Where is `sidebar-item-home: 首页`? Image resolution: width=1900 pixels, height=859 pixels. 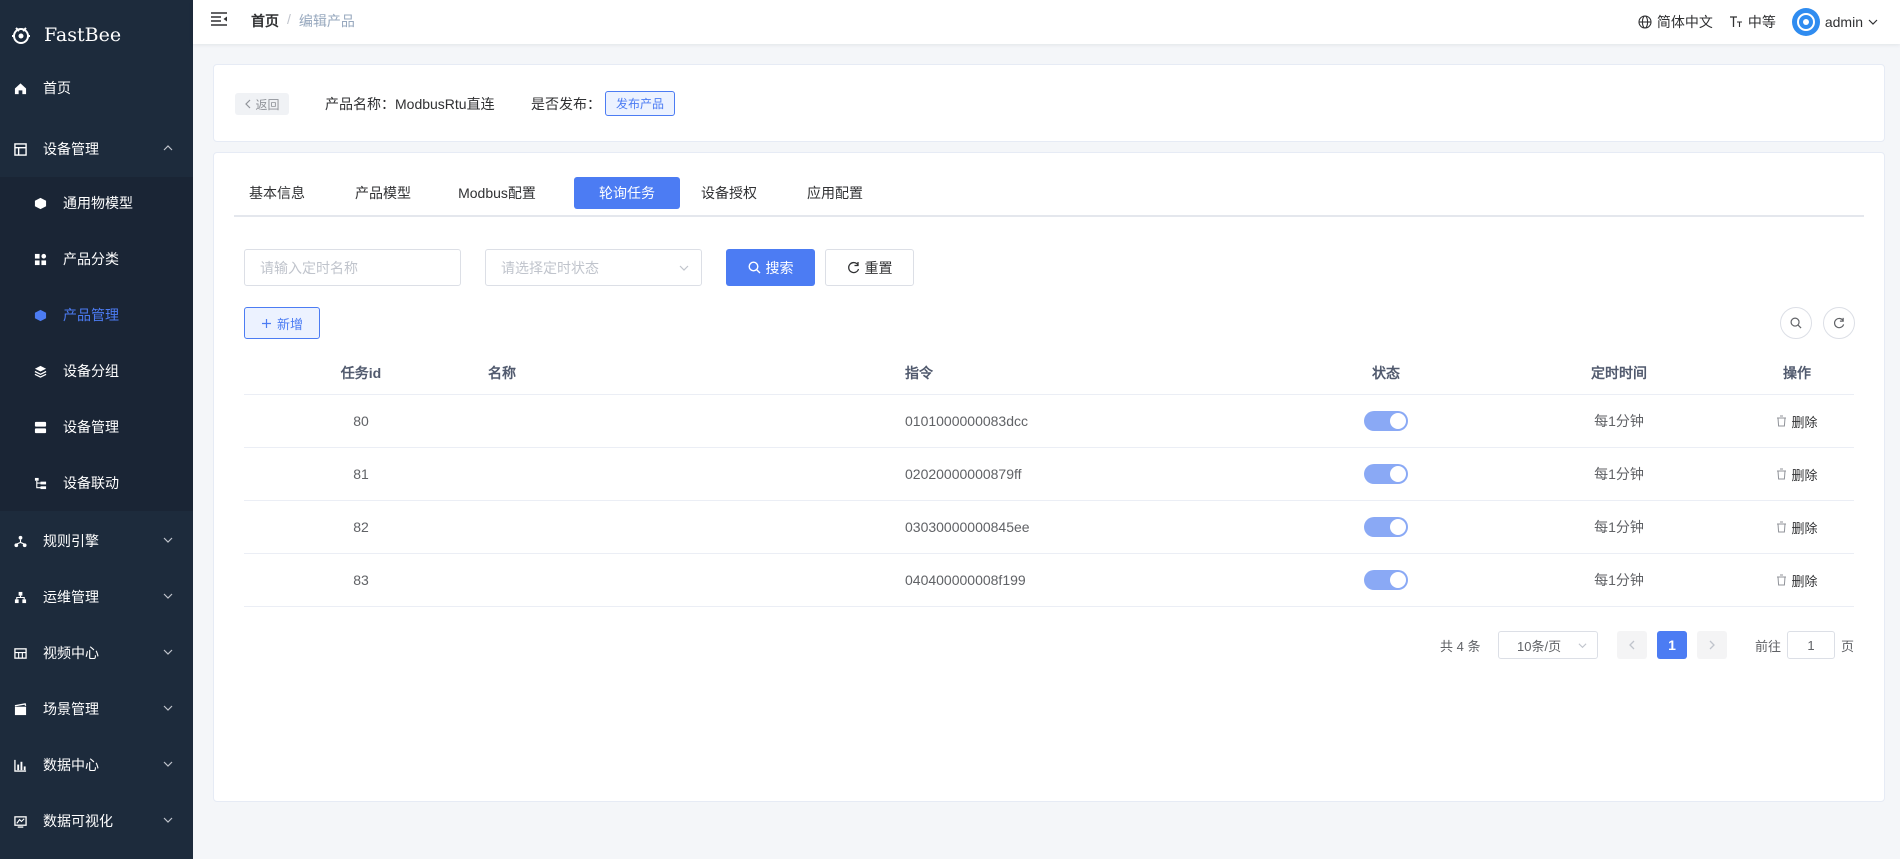 sidebar-item-home: 首页 is located at coordinates (96, 88).